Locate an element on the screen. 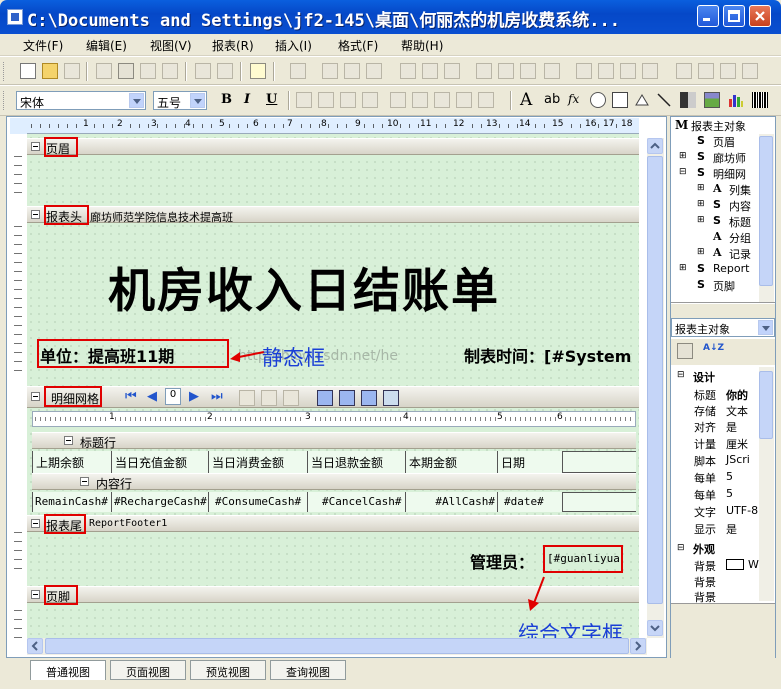  grid-header-cell: 上期余额 is located at coordinates (72, 462).